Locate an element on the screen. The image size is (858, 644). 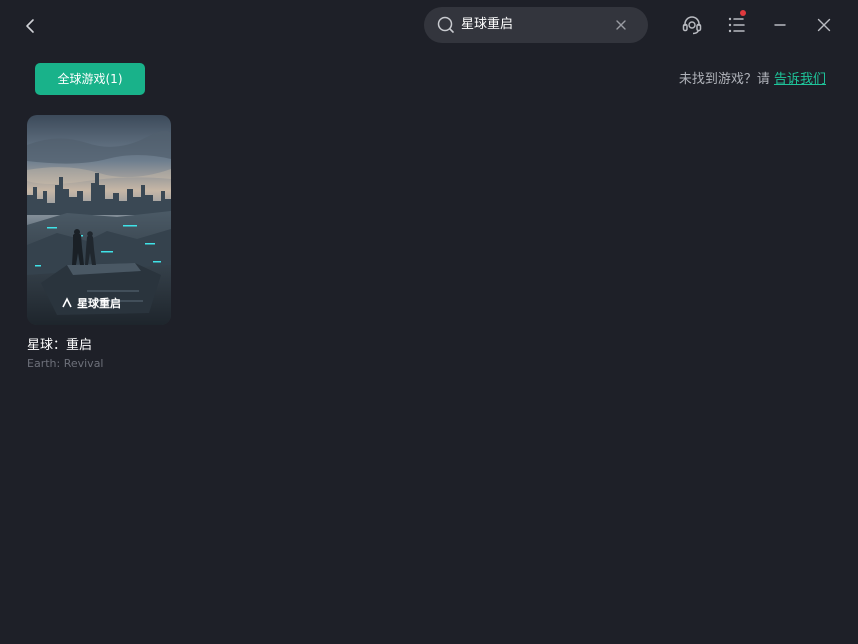
list-menu-icon is located at coordinates (736, 25).